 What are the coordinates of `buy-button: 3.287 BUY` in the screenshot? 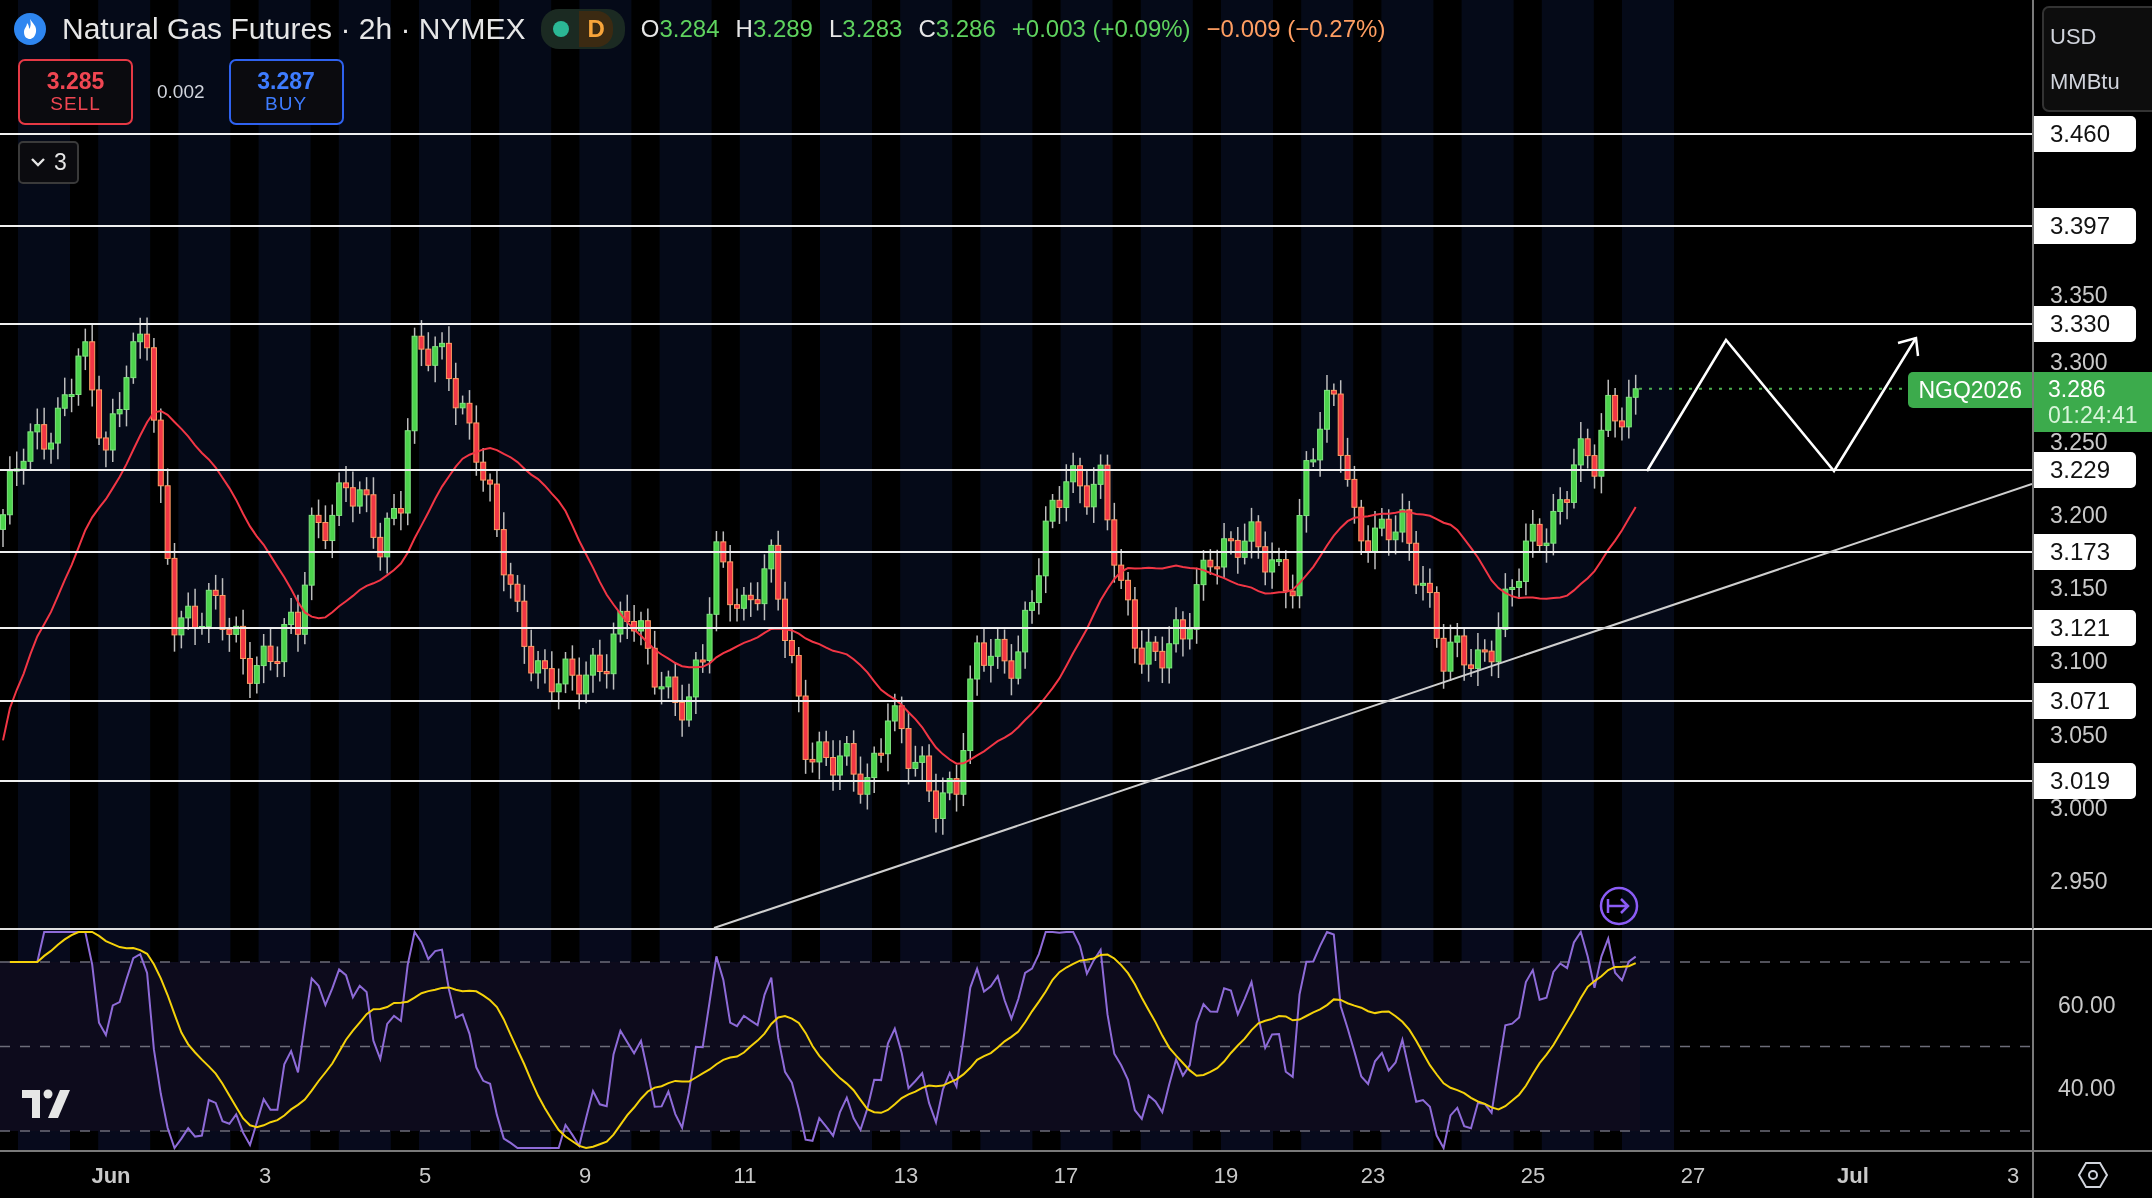 It's located at (286, 92).